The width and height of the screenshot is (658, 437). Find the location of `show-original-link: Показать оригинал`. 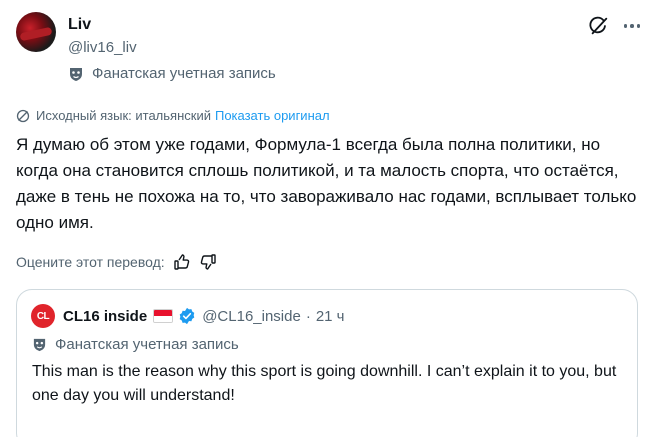

show-original-link: Показать оригинал is located at coordinates (272, 115).